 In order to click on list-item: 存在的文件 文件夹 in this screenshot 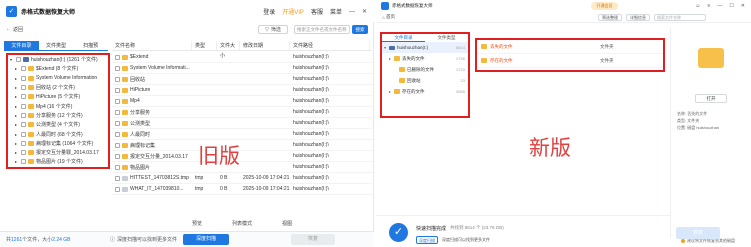, I will do `click(570, 61)`.